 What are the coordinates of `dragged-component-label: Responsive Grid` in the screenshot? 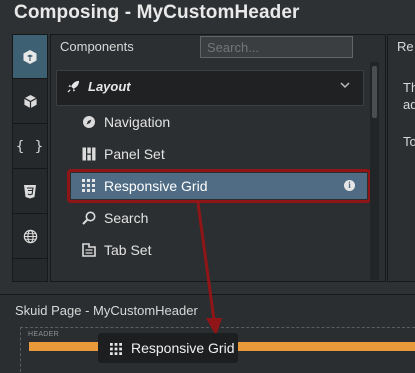 It's located at (183, 348).